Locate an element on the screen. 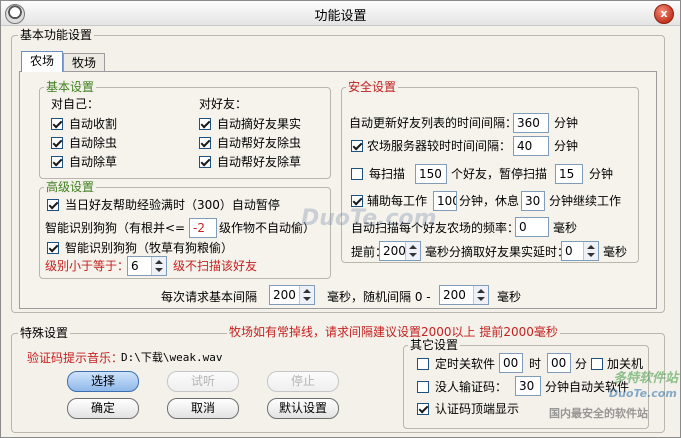  level-filter-suffix: 级不扫描该好友 is located at coordinates (215, 266).